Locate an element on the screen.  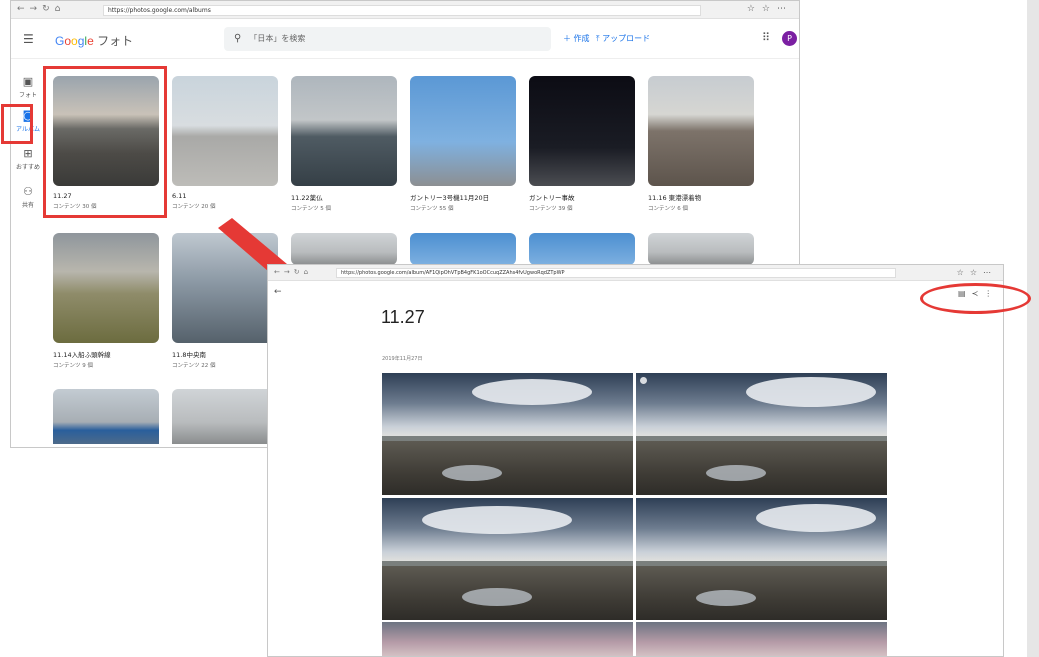
album-card: ガントリー3号機11月20日 コンテンツ 55 個 is located at coordinates (463, 144).